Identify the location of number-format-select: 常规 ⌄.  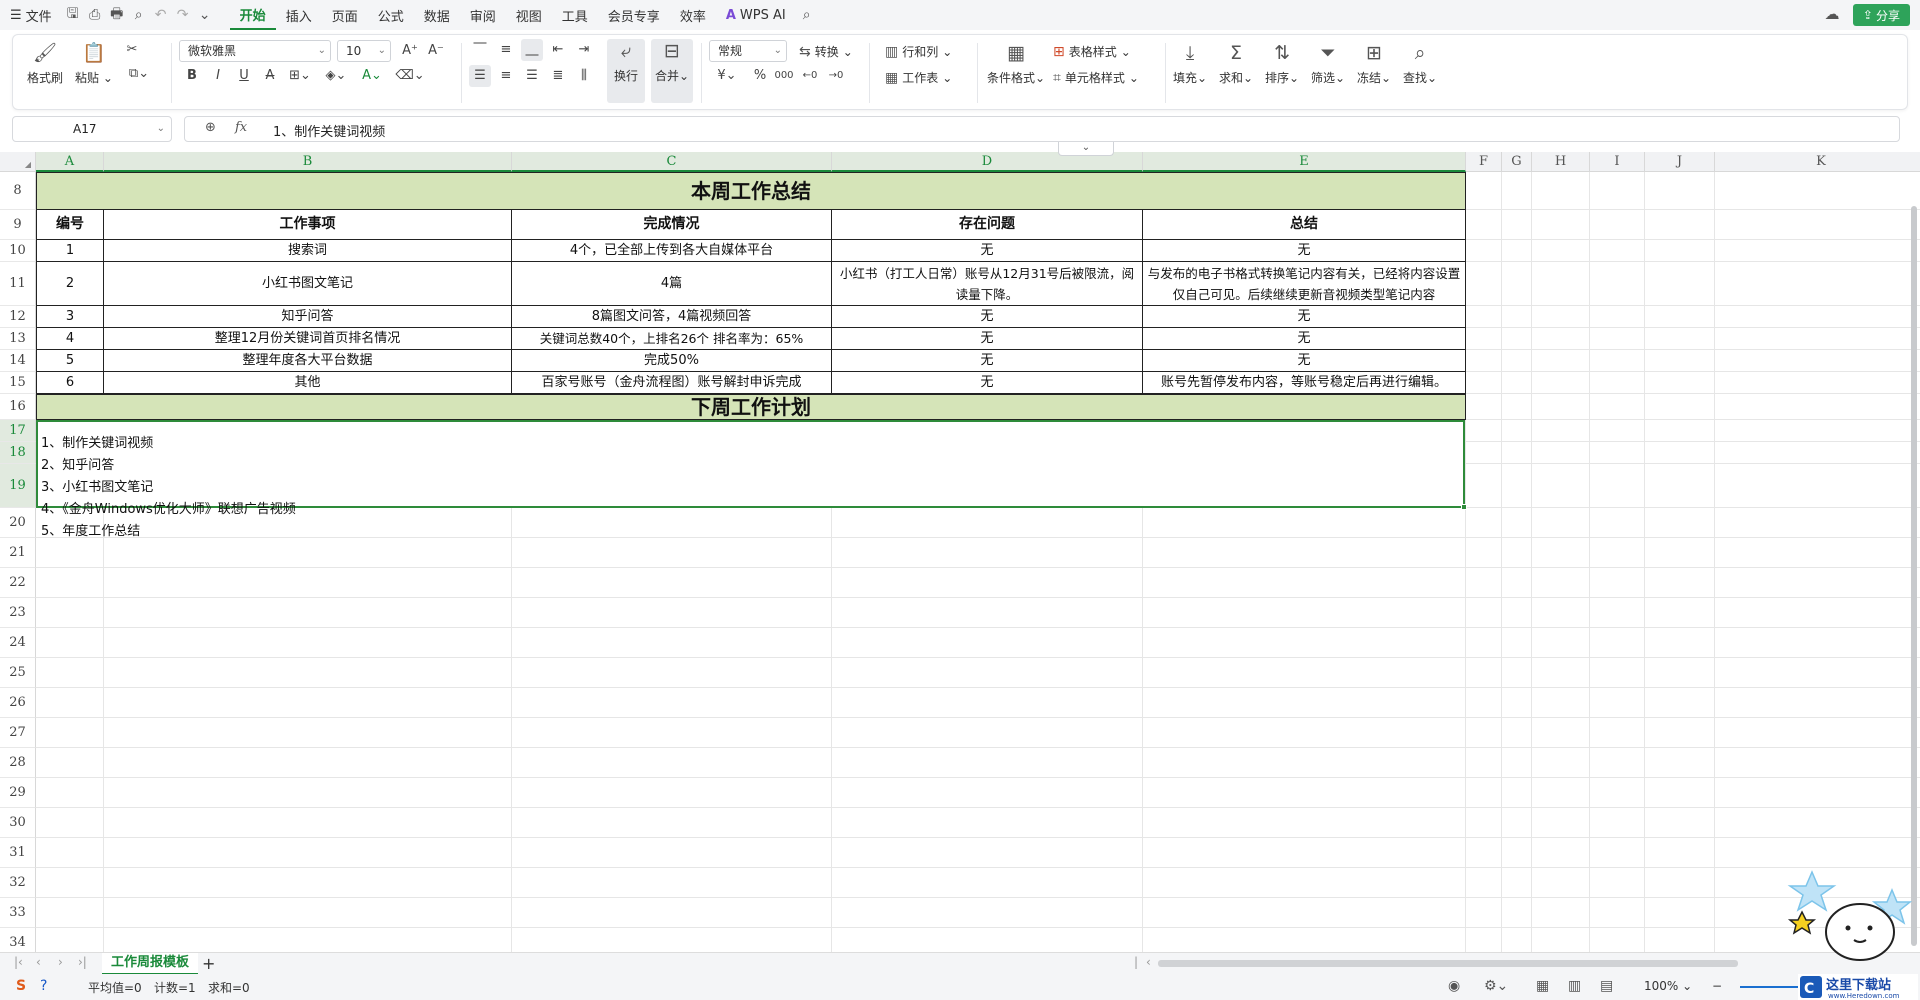
(748, 51).